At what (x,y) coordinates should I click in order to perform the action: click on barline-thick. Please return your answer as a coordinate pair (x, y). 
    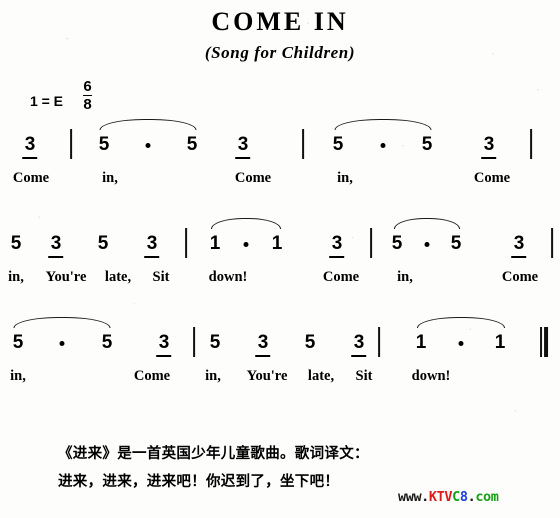
    Looking at the image, I should click on (546, 341).